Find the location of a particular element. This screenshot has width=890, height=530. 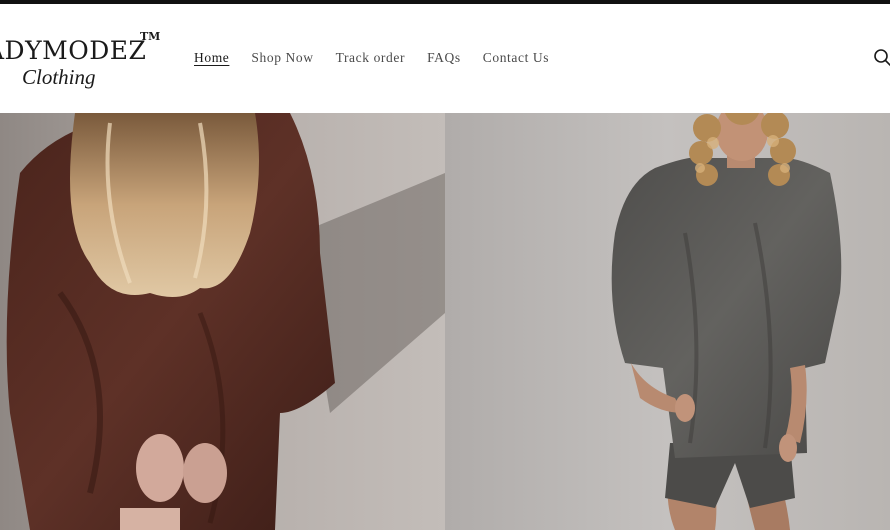

logo-wordmark: ADYMODEZ is located at coordinates (73, 50).